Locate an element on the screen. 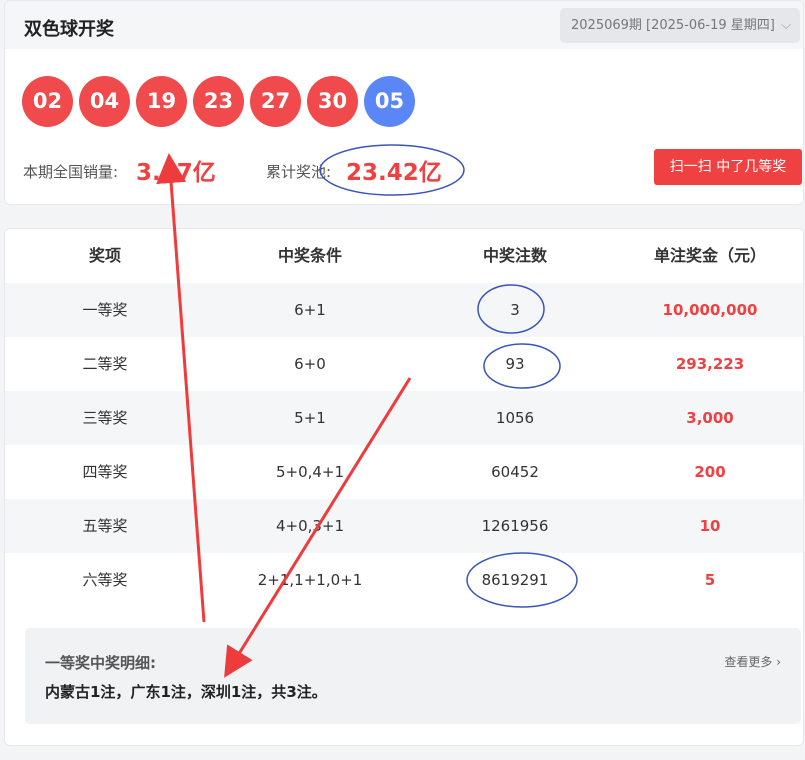  level-cell: 四等奖 is located at coordinates (105, 472).